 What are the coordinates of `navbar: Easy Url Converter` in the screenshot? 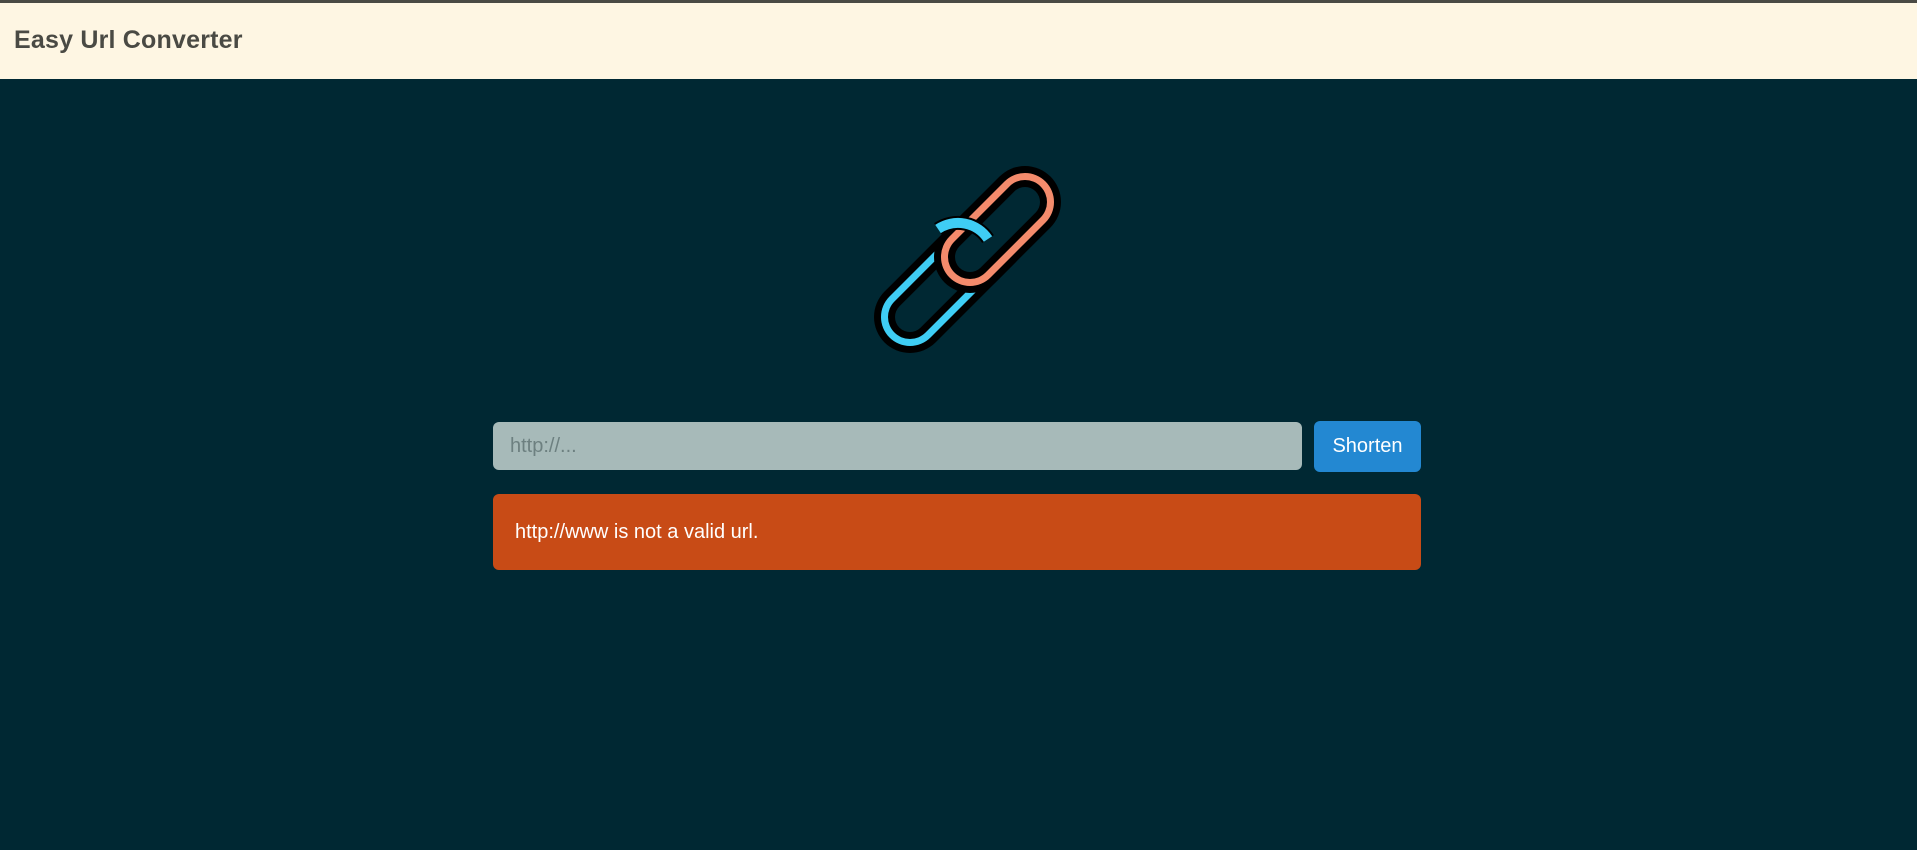 It's located at (958, 41).